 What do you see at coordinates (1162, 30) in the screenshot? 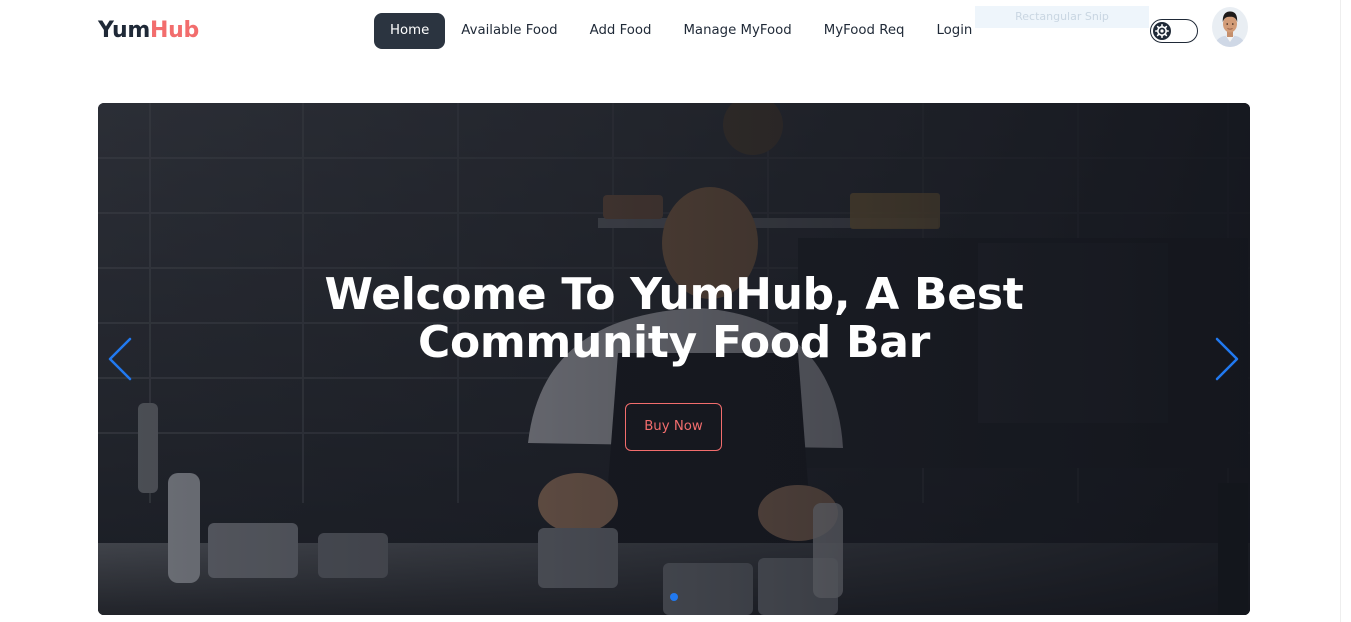
I see `gear-icon` at bounding box center [1162, 30].